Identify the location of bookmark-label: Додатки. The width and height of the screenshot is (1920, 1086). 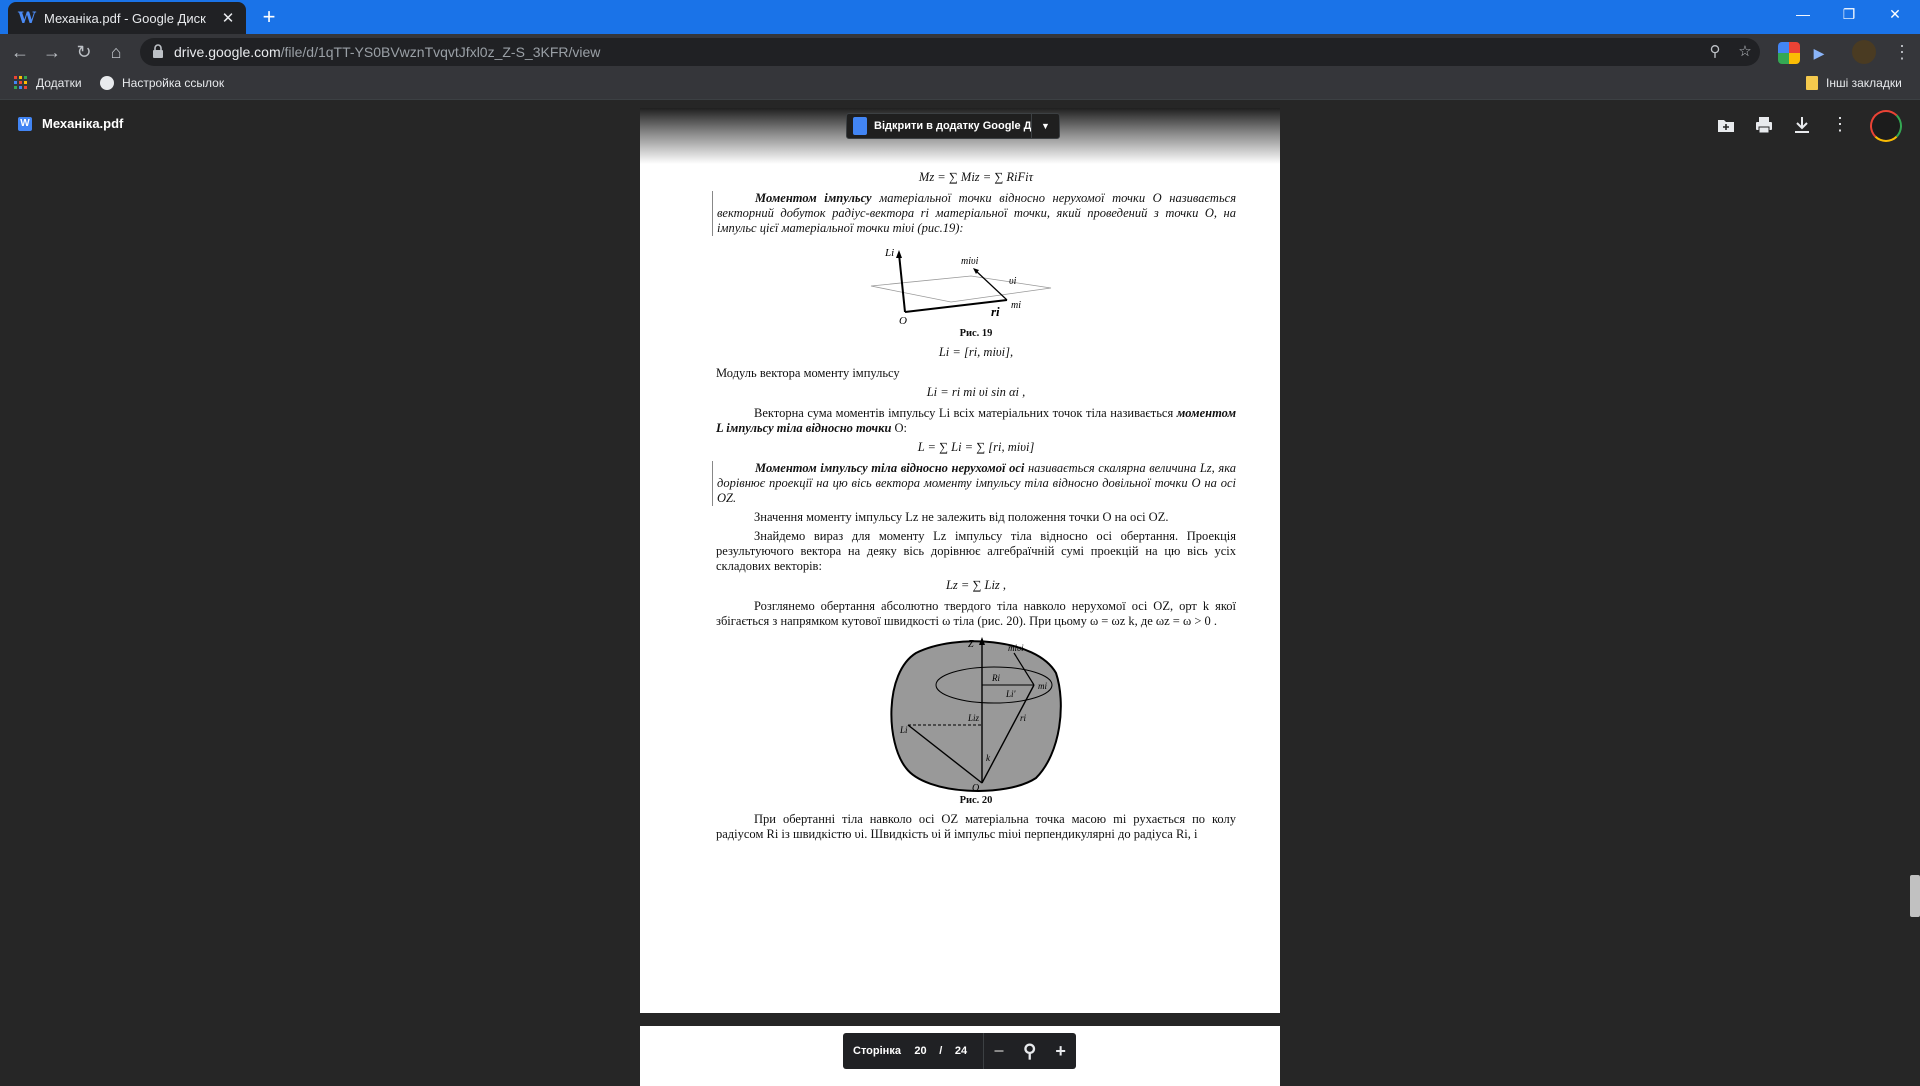
(59, 83).